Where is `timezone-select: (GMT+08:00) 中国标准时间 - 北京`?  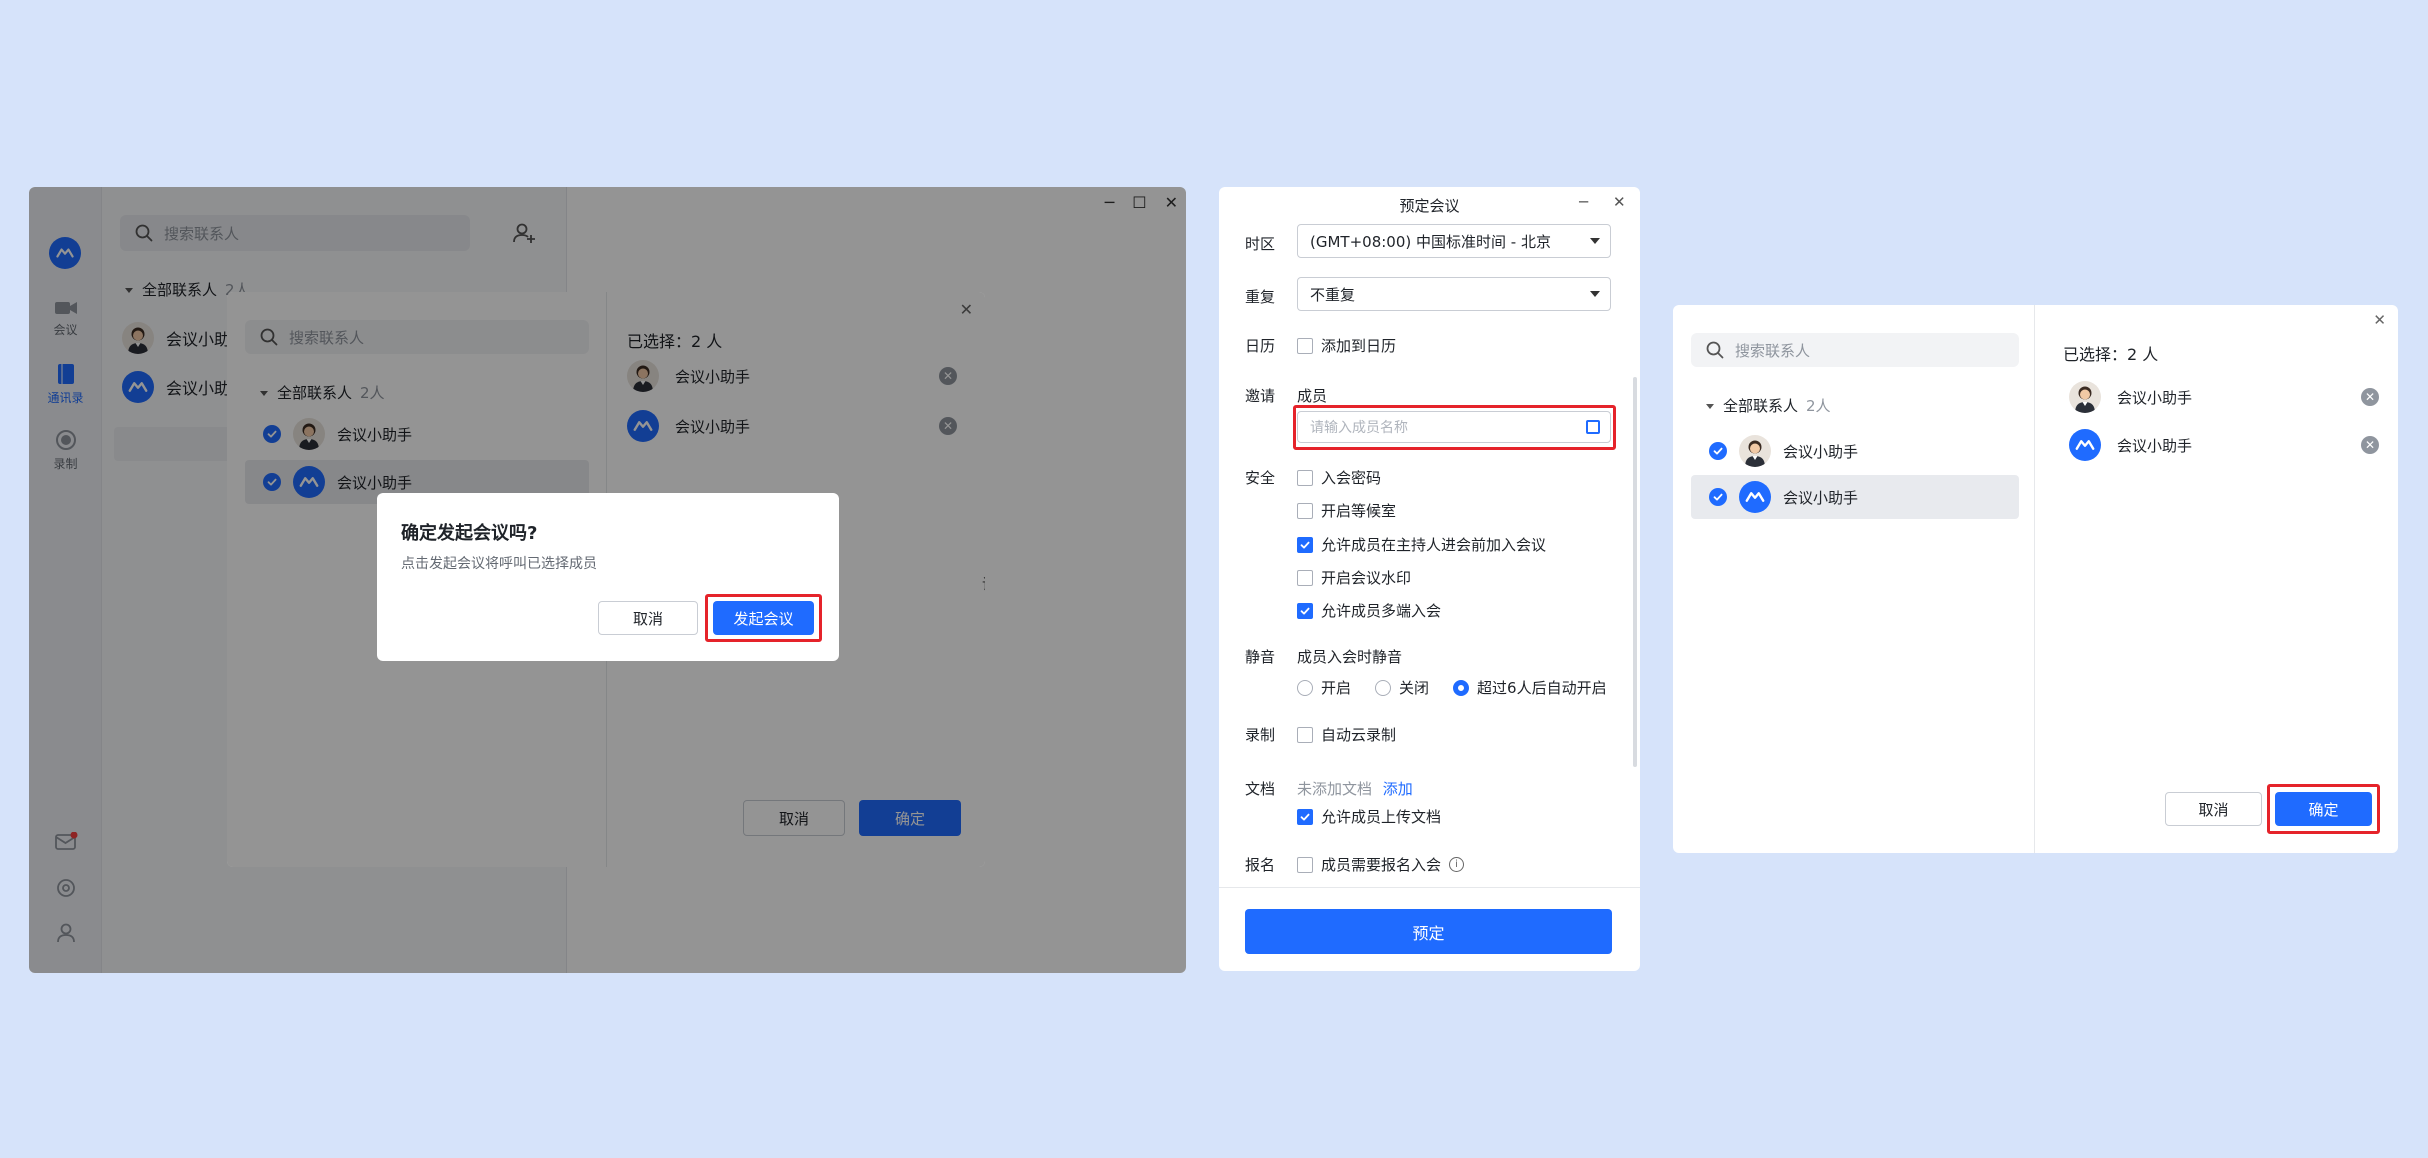
timezone-select: (GMT+08:00) 中国标准时间 - 北京 is located at coordinates (1454, 241).